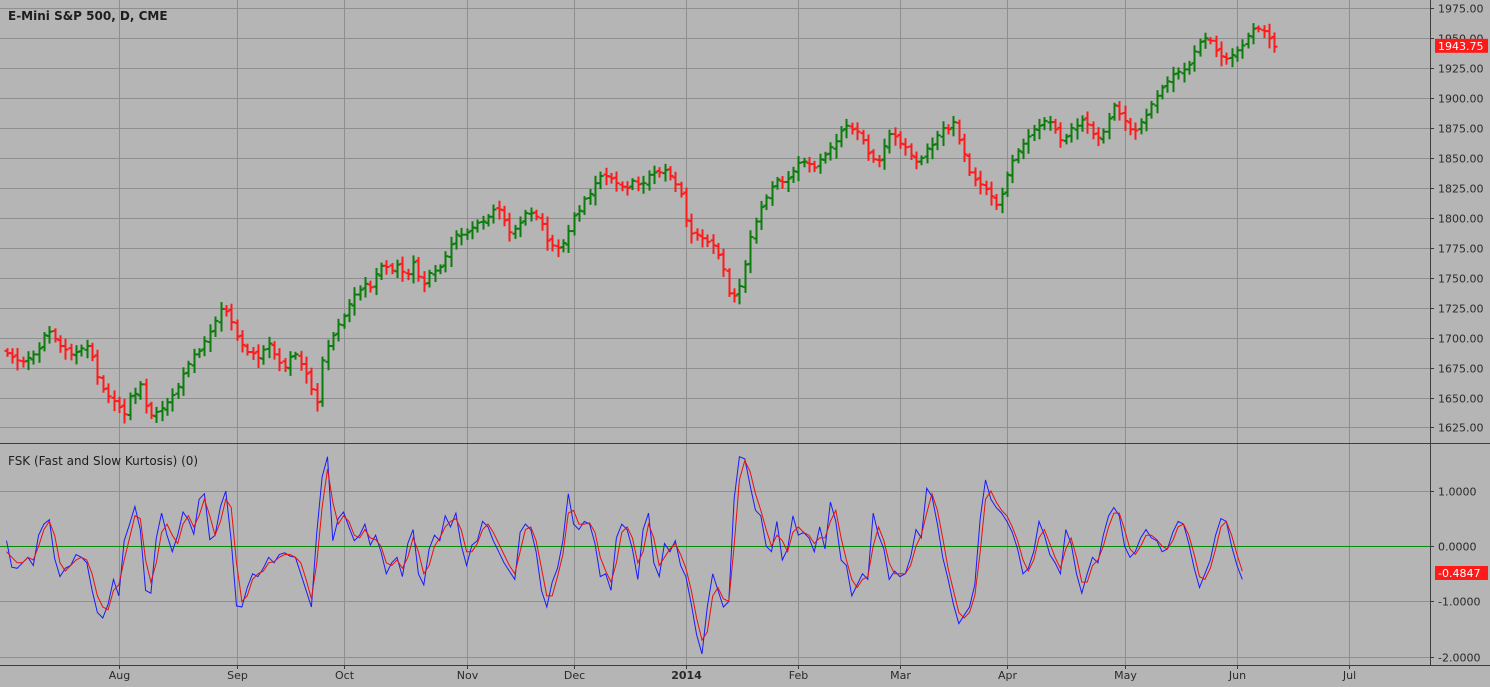  I want to click on indicator-tick-label: 0.0000, so click(1457, 547).